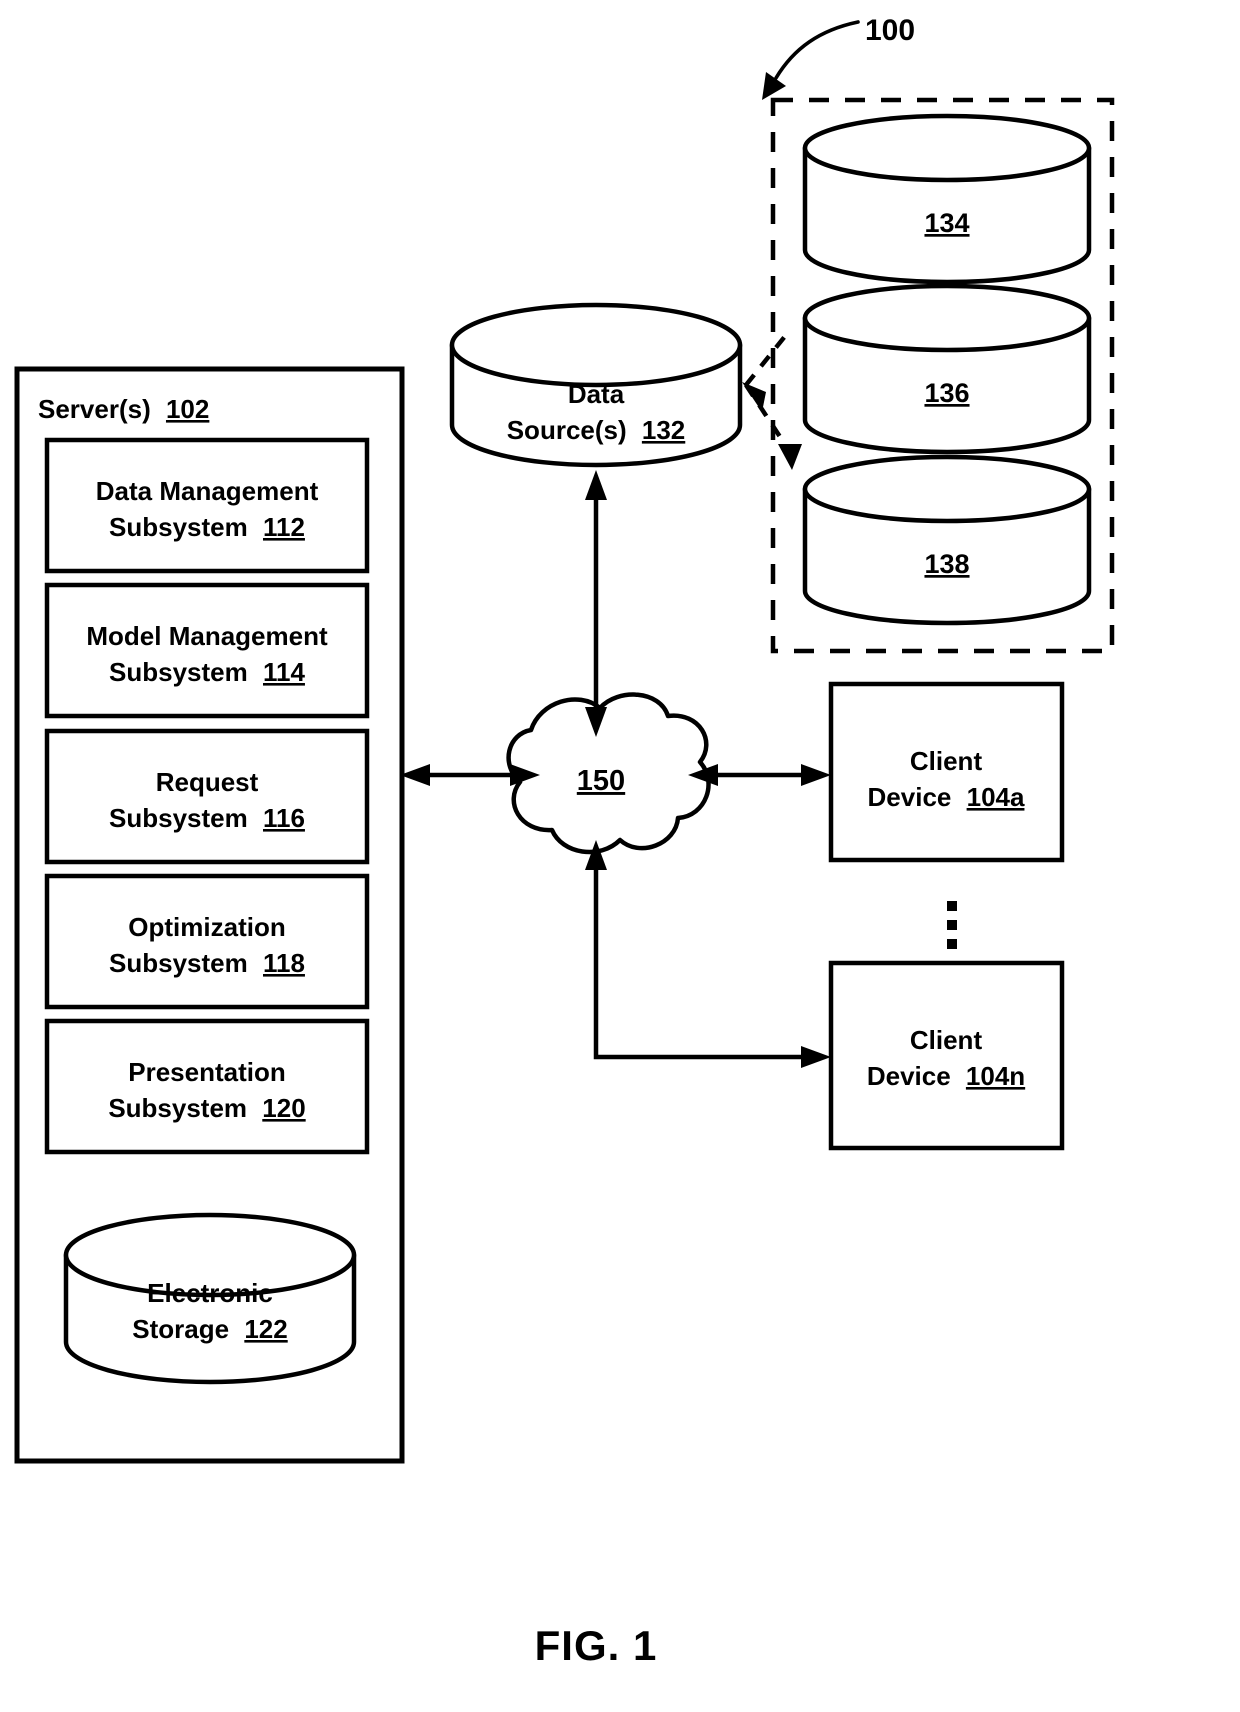 This screenshot has height=1712, width=1240. I want to click on client-device-104n: Client Device 104n, so click(946, 1055).